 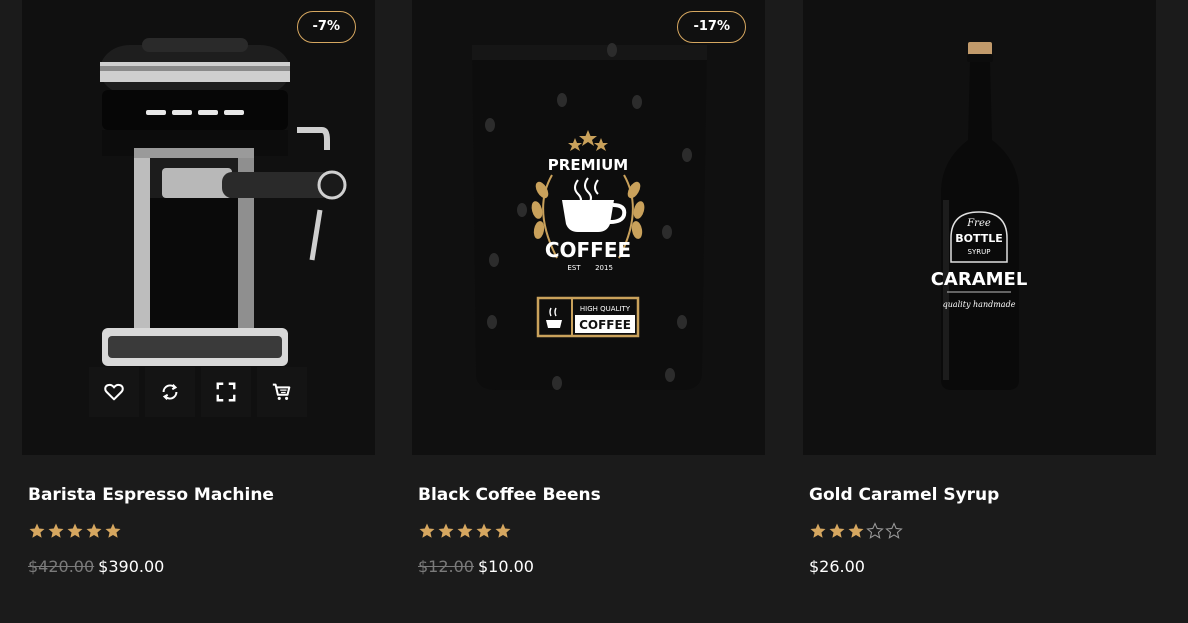 I want to click on fullscreen-icon, so click(x=226, y=392).